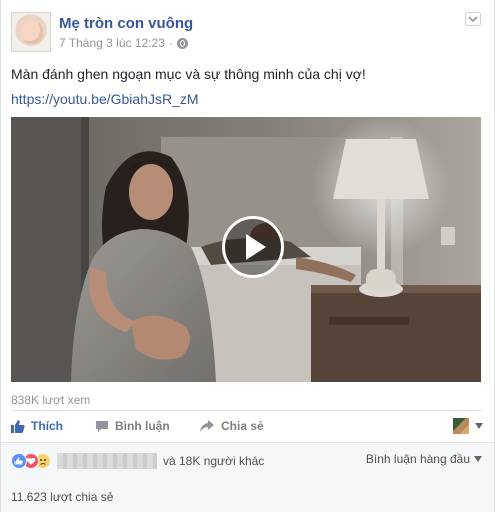 The width and height of the screenshot is (495, 512). Describe the element at coordinates (126, 23) in the screenshot. I see `page-name-link: Mẹ tròn con vuông` at that location.